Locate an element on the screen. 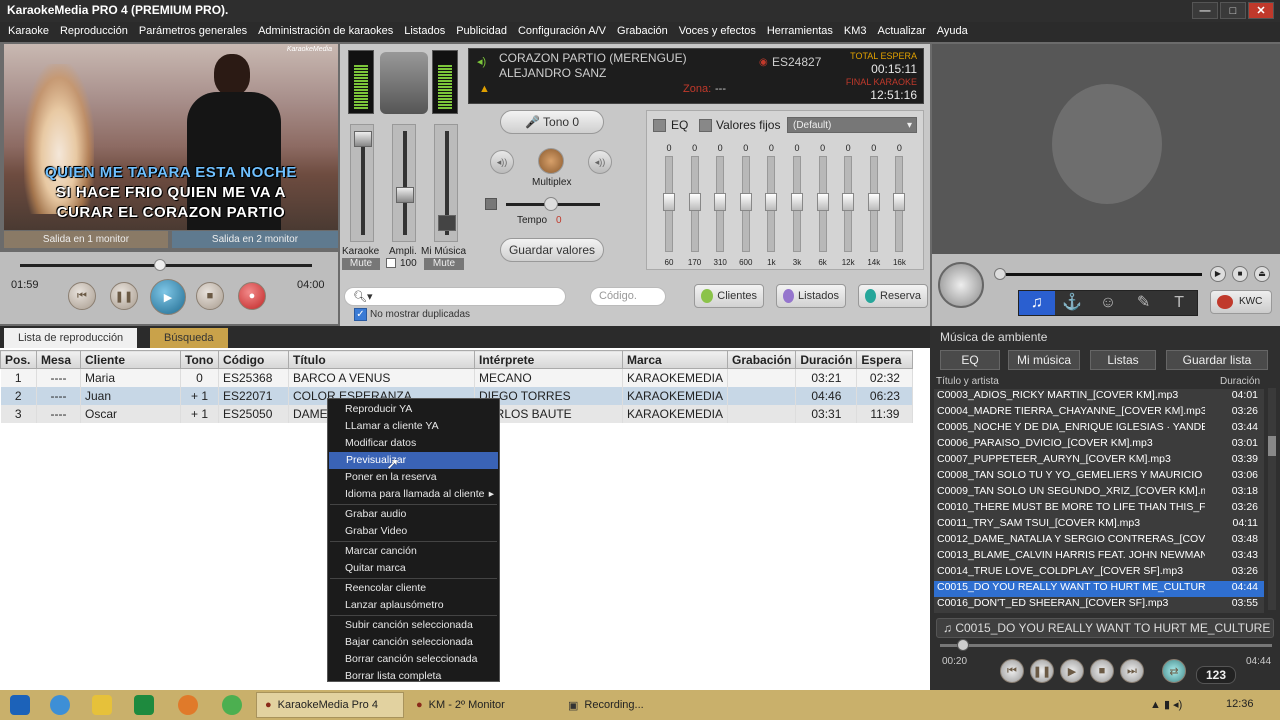  ambient-play-button: ▶ is located at coordinates (1072, 671).